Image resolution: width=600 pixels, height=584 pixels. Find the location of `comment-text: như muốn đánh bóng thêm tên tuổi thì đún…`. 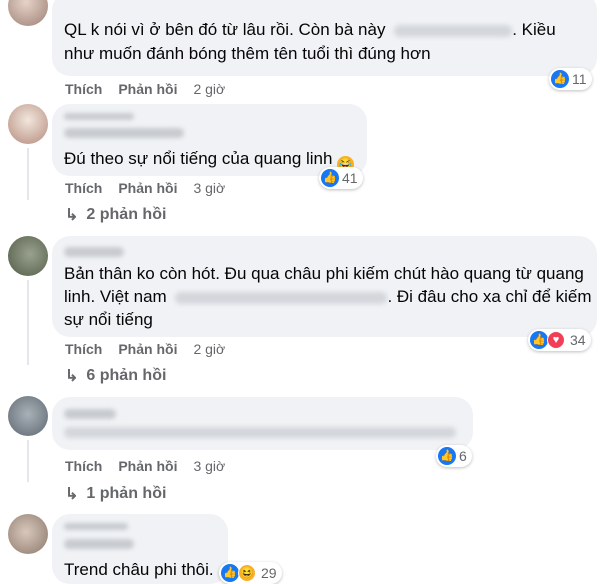

comment-text: như muốn đánh bóng thêm tên tuổi thì đún… is located at coordinates (247, 53).